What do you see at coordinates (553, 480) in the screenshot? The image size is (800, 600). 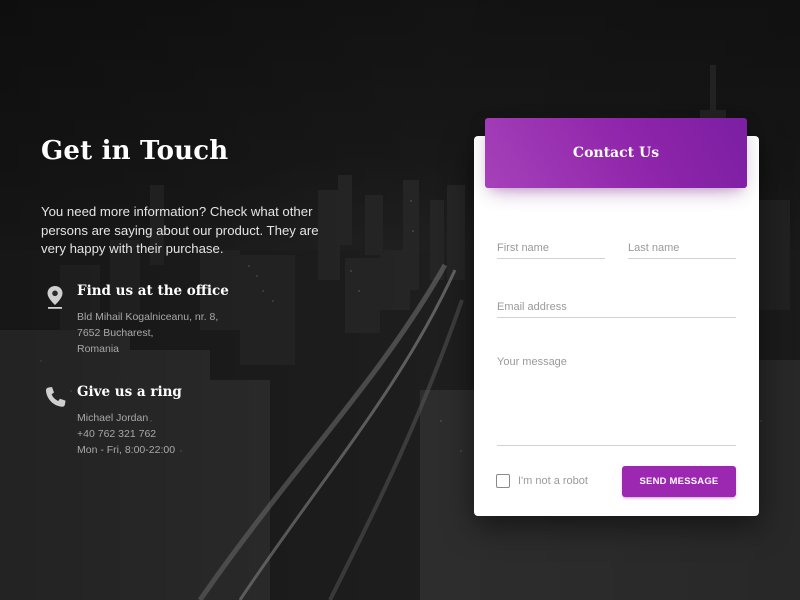 I see `robot-checkbox-label: I'm not a robot` at bounding box center [553, 480].